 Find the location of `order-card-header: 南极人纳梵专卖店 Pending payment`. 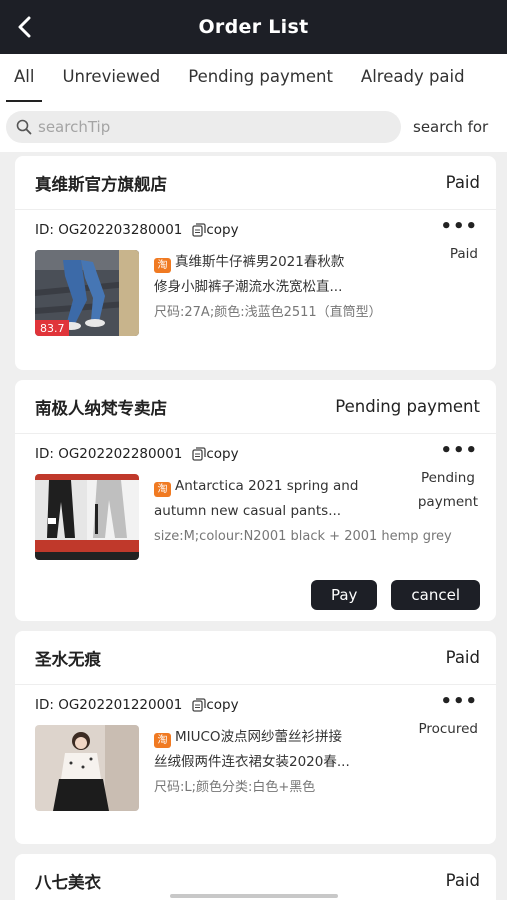

order-card-header: 南极人纳梵专卖店 Pending payment is located at coordinates (255, 407).